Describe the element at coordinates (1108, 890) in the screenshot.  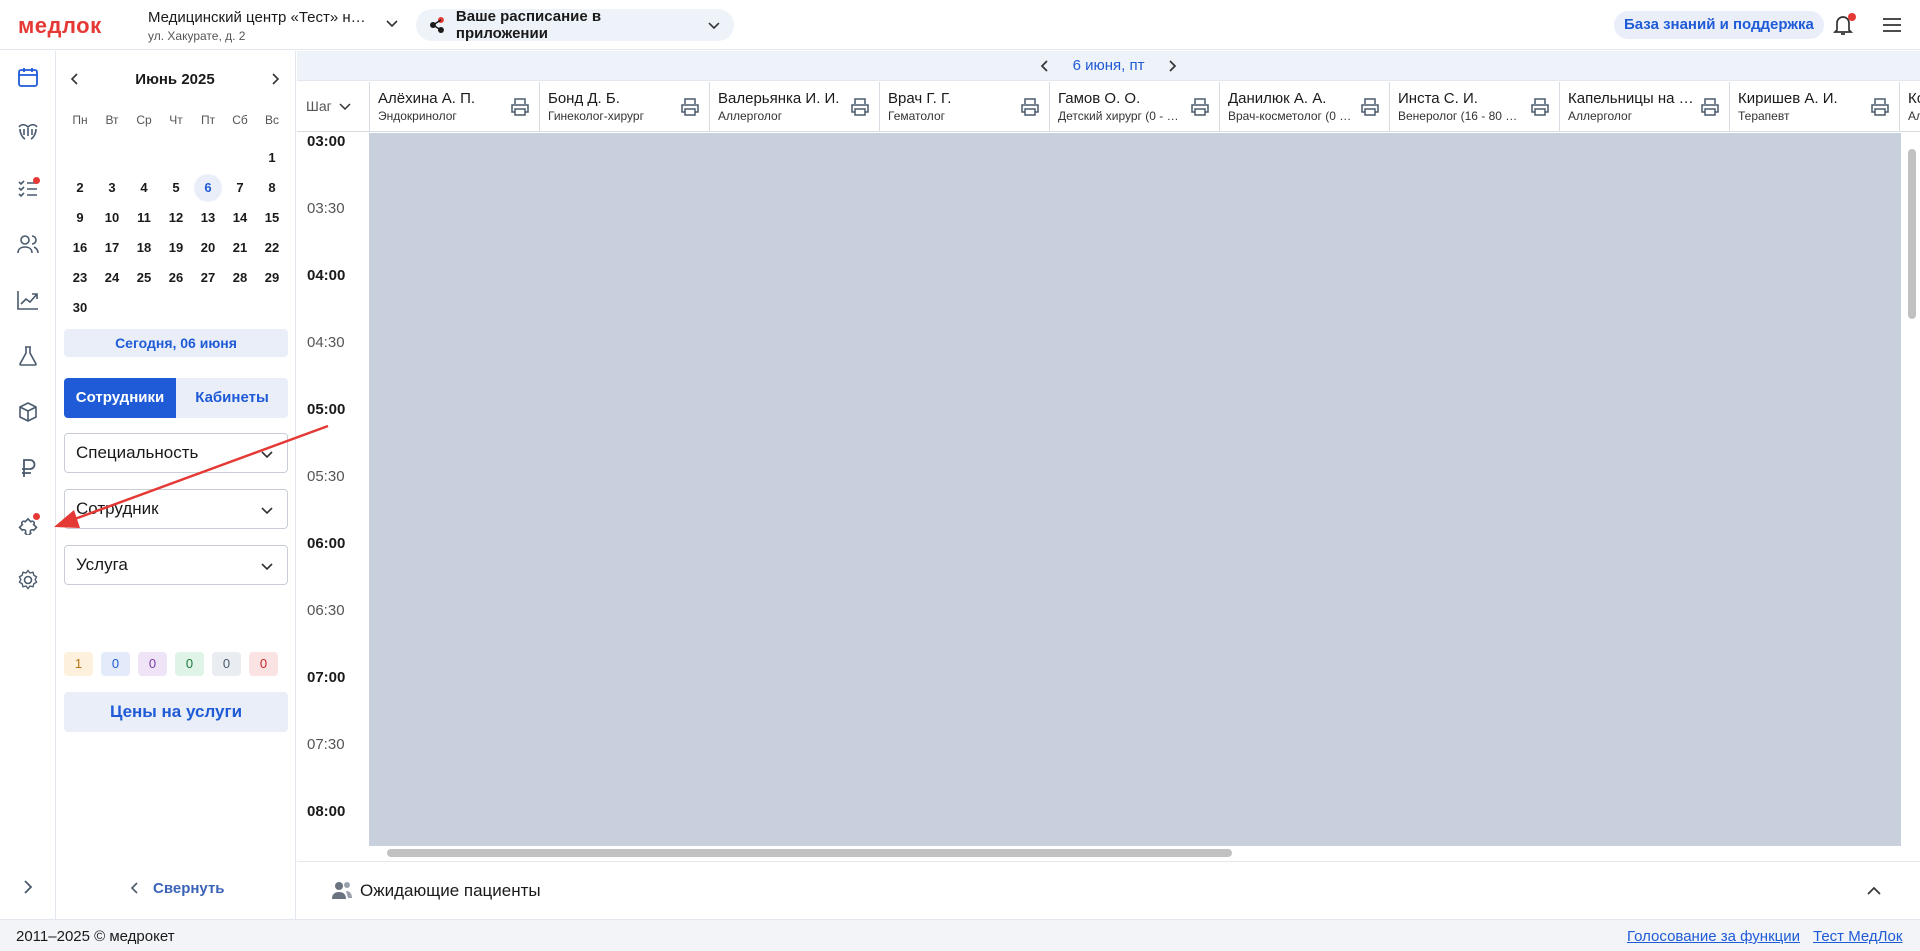
I see `waiting-patients-panel: Ожидающие пациенты` at that location.